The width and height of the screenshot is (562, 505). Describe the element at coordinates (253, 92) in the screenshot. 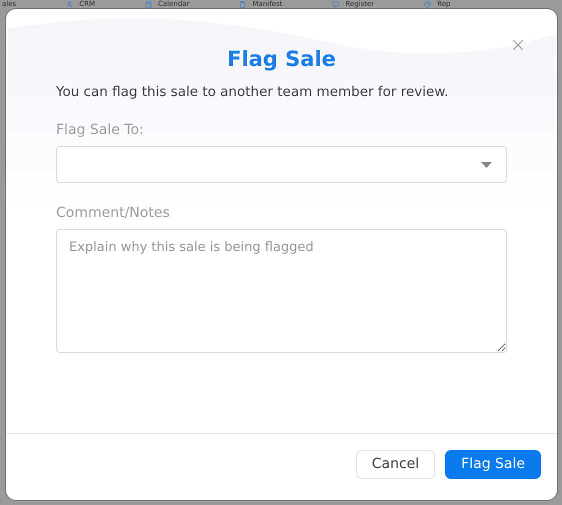

I see `dialog-description: You can flag this sale to another team member for review.` at that location.